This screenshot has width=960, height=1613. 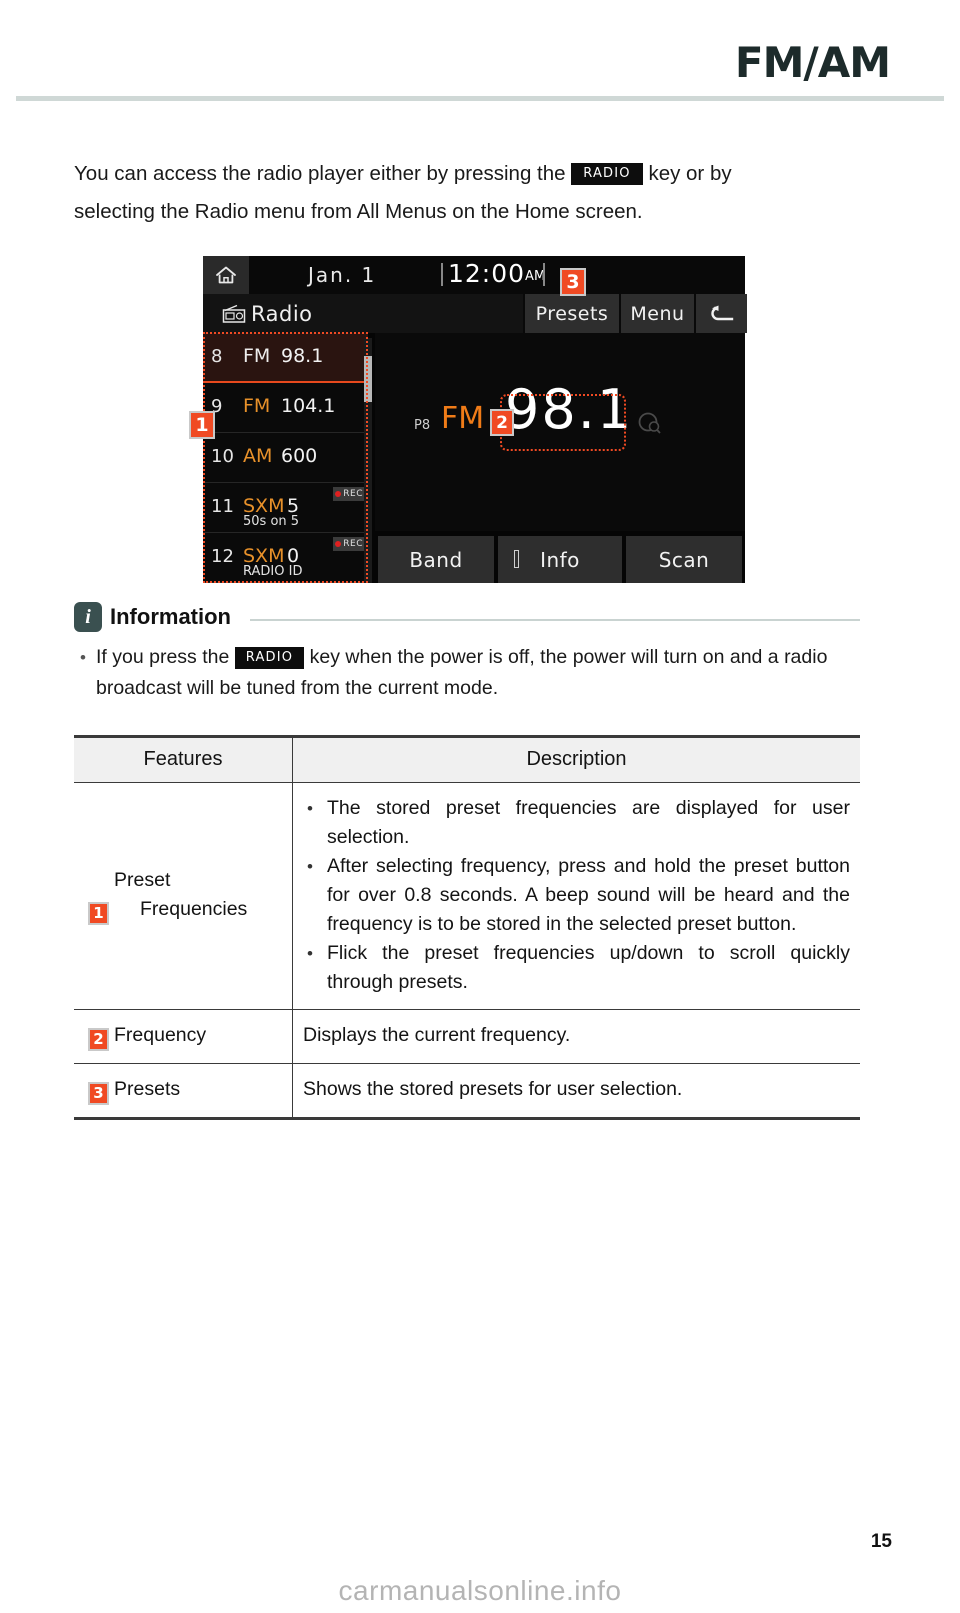 What do you see at coordinates (463, 418) in the screenshot?
I see `display-band: FM` at bounding box center [463, 418].